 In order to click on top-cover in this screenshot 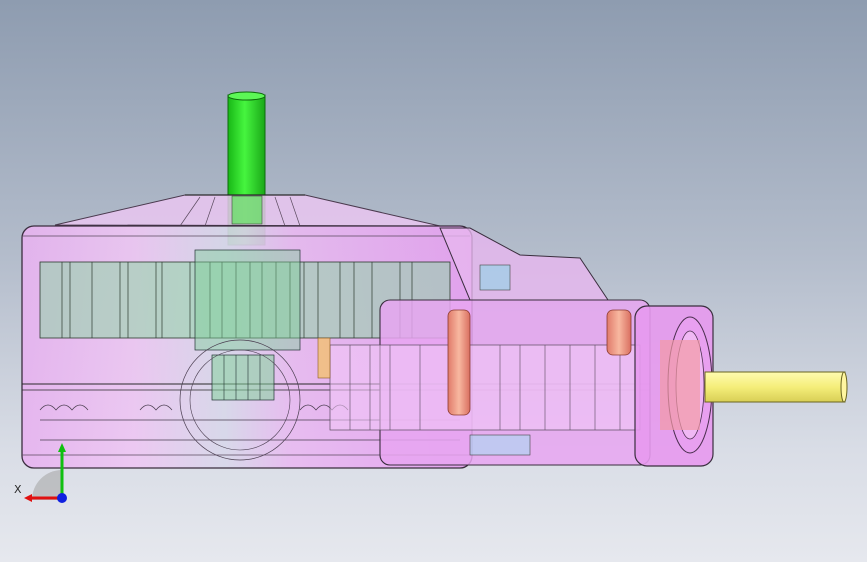, I will do `click(247, 210)`.